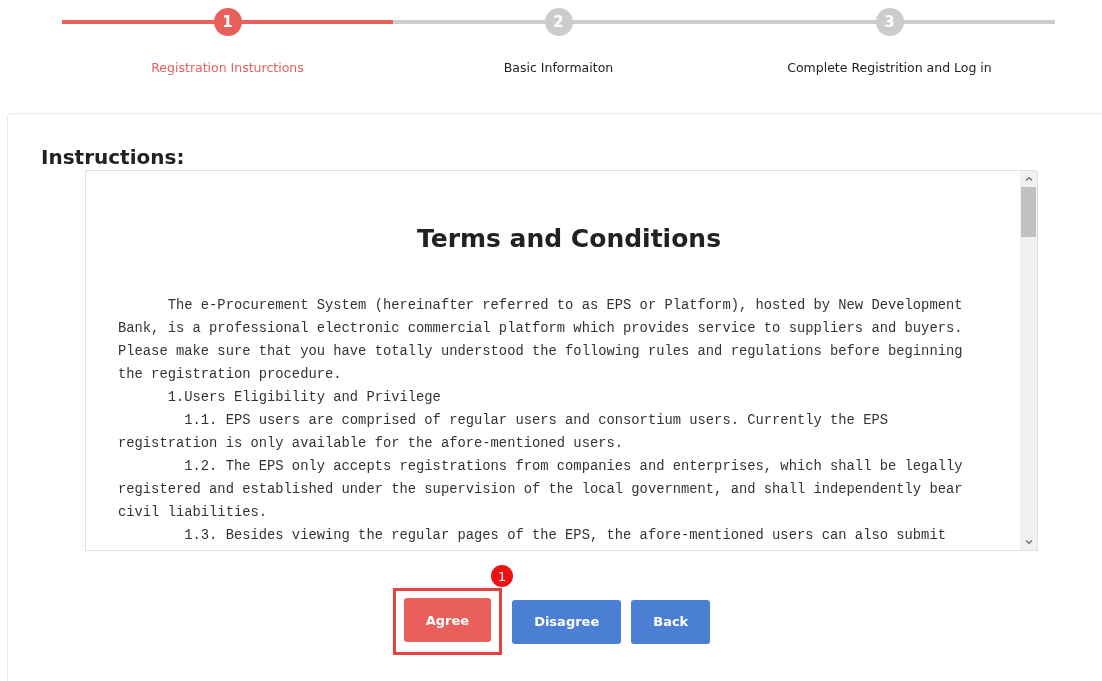 Image resolution: width=1102 pixels, height=681 pixels. What do you see at coordinates (569, 239) in the screenshot?
I see `document-title: Terms and Conditions` at bounding box center [569, 239].